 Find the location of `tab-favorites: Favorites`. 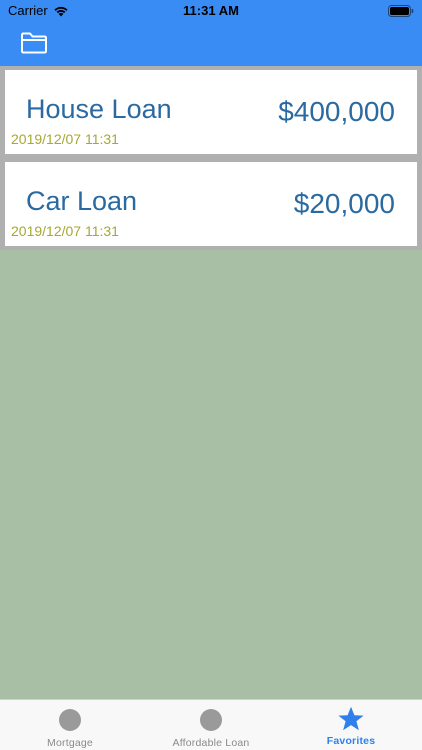

tab-favorites: Favorites is located at coordinates (351, 725).